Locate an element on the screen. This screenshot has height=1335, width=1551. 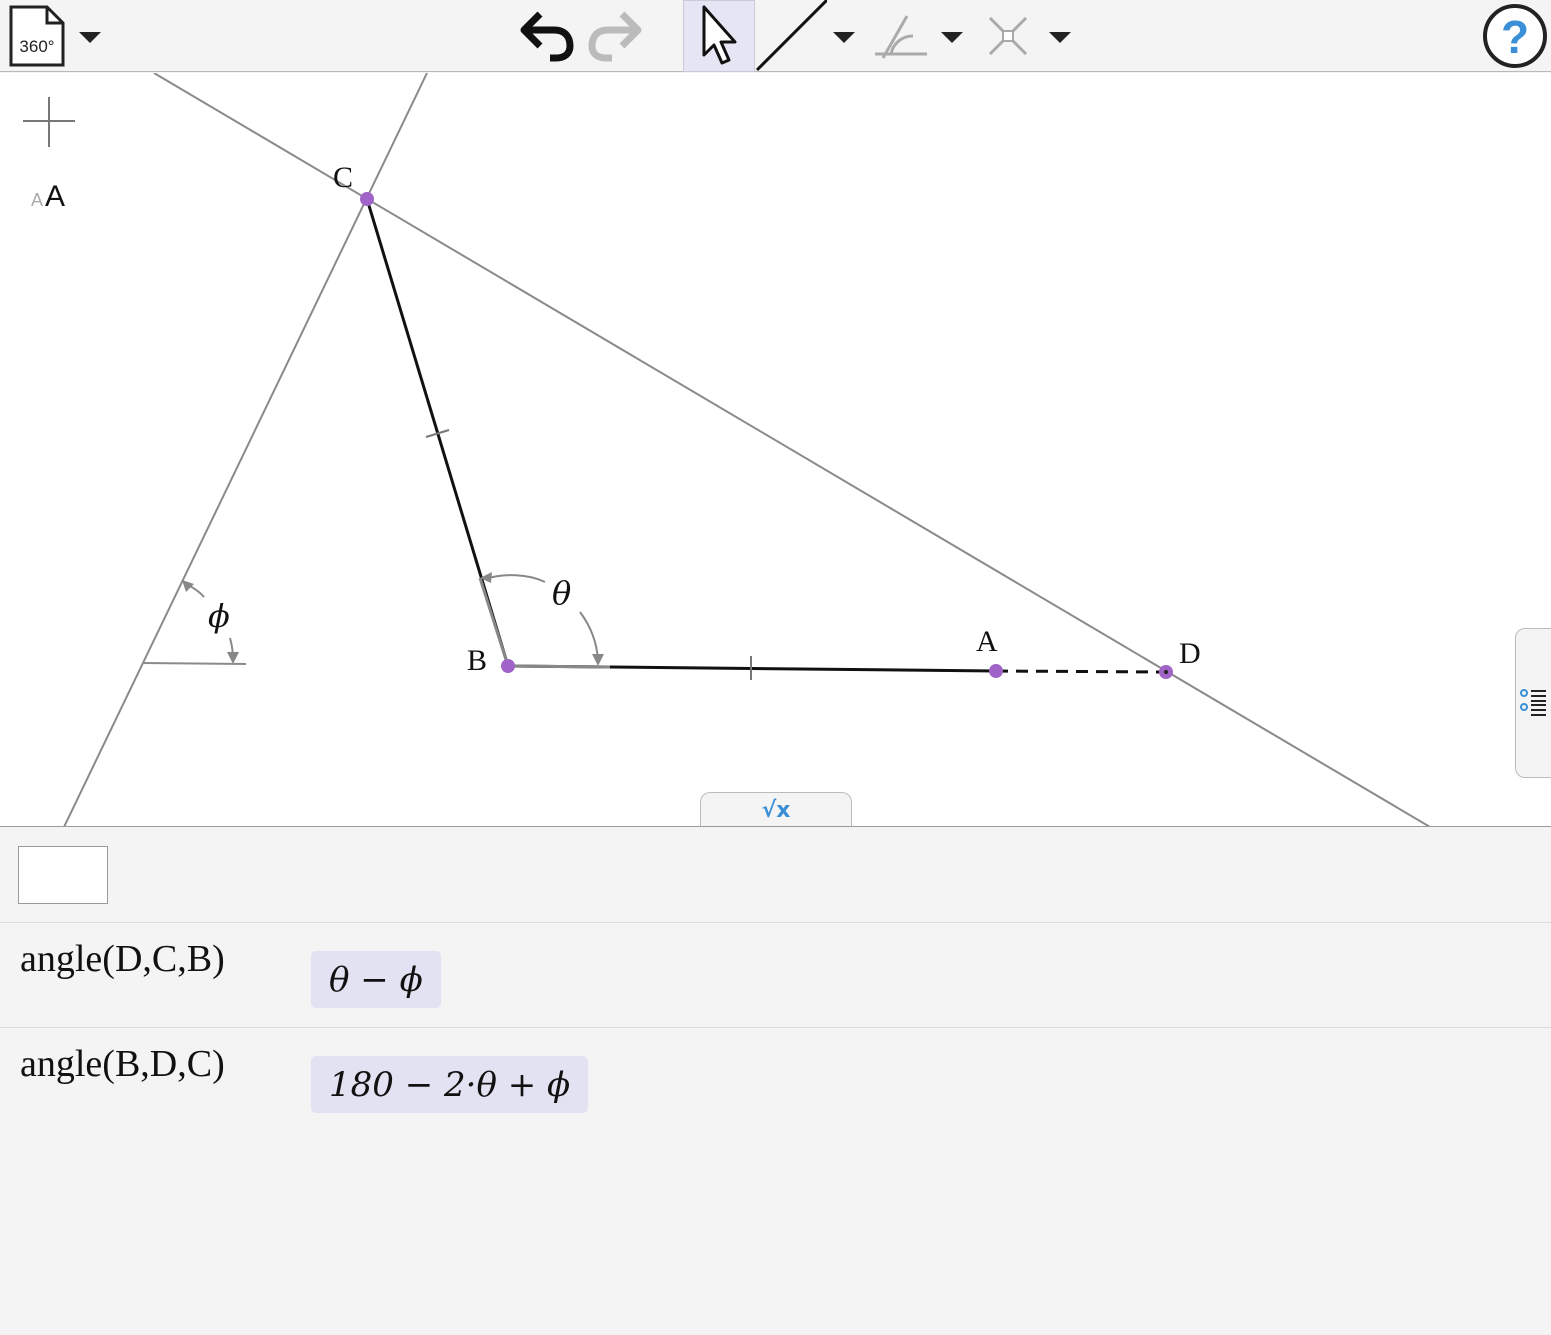
redo-icon is located at coordinates (615, 36).